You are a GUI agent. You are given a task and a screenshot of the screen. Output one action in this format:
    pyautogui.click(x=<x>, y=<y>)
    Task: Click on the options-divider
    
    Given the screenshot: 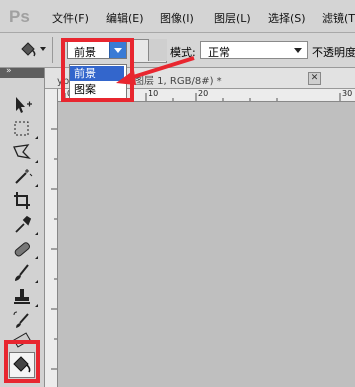 What is the action you would take?
    pyautogui.click(x=52, y=50)
    